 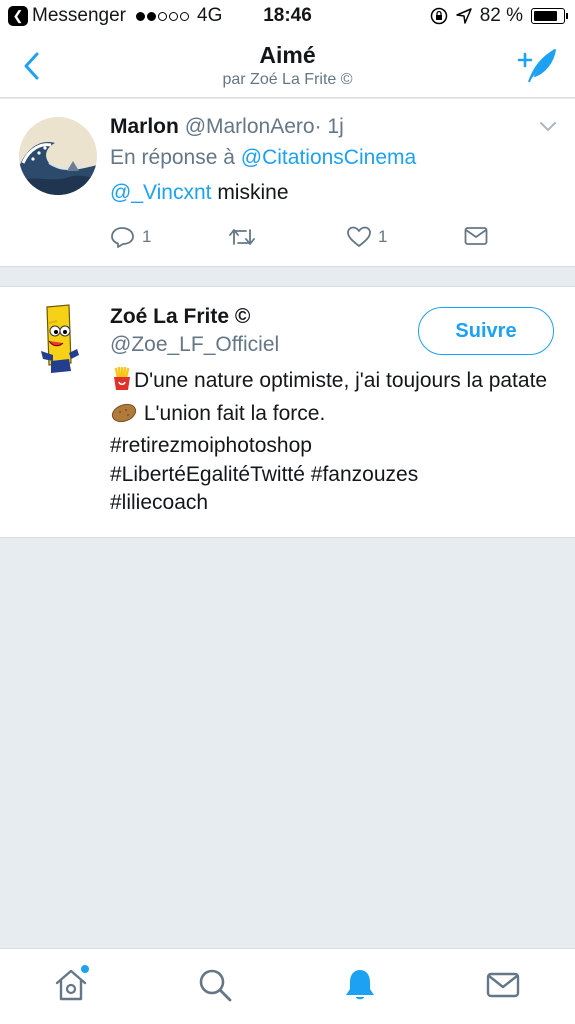 I want to click on tweet-actions: 1 1, so click(x=300, y=239).